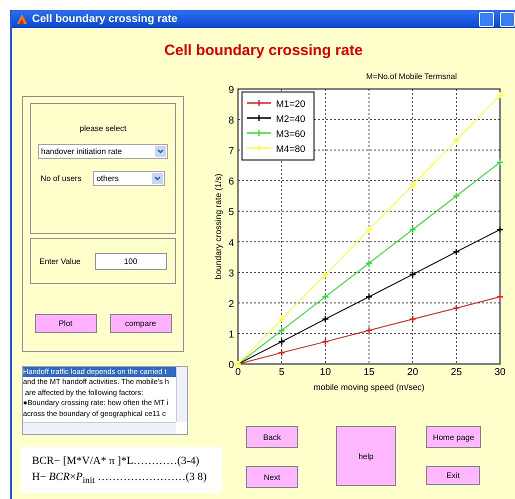 The width and height of the screenshot is (515, 499). Describe the element at coordinates (366, 456) in the screenshot. I see `help-button: help` at that location.